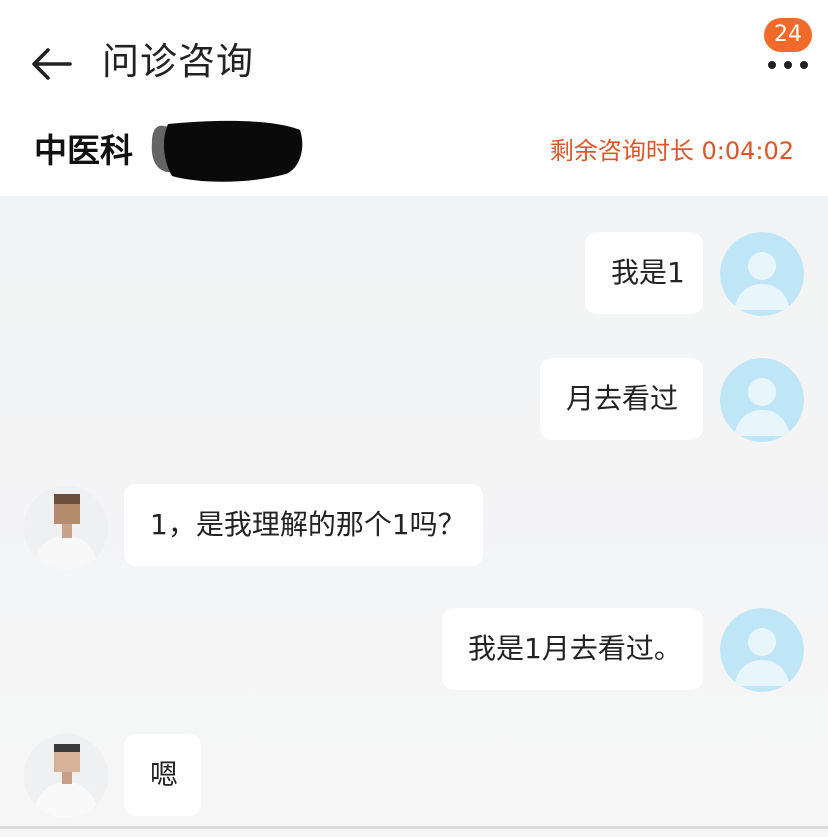 The width and height of the screenshot is (828, 837). I want to click on message-text: 嗯, so click(164, 774).